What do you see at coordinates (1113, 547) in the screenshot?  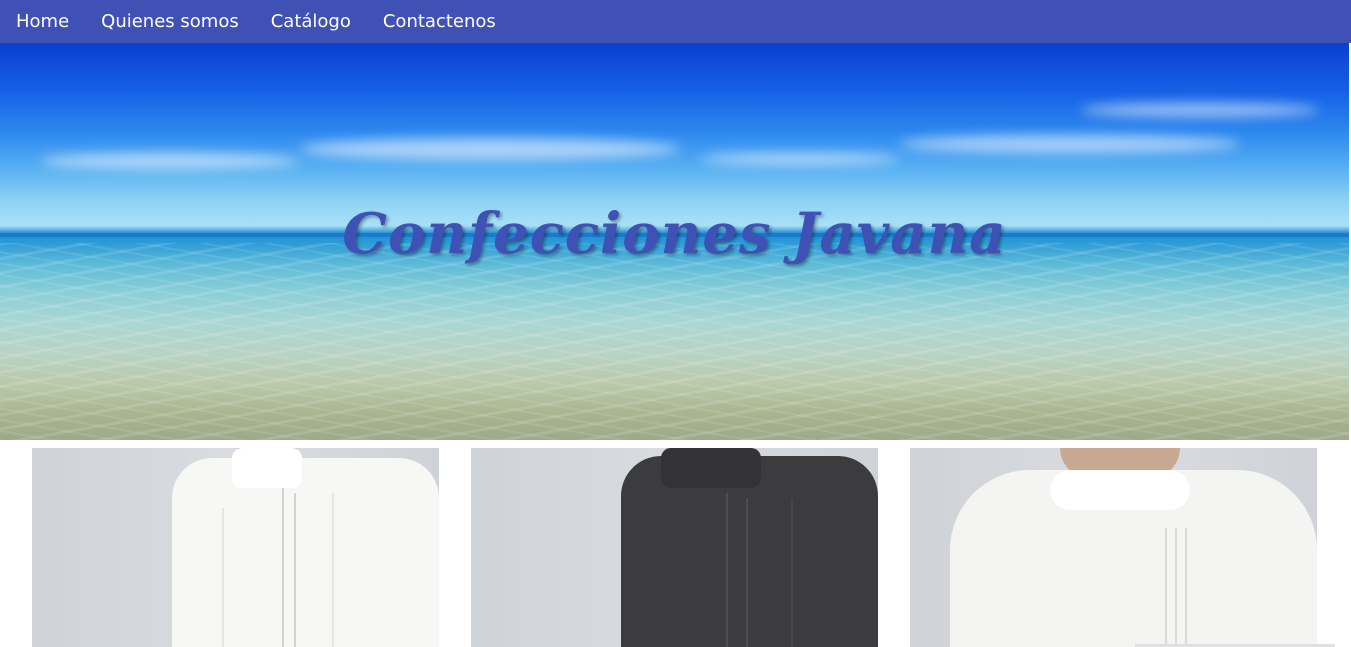 I see `product-image-white-shirt-back` at bounding box center [1113, 547].